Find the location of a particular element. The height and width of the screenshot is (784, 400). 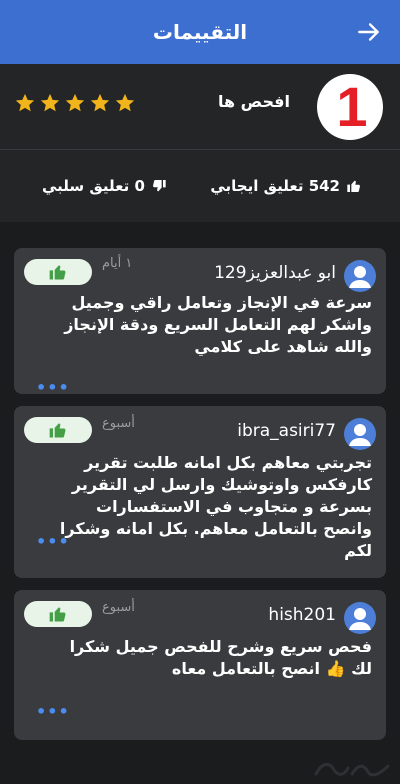

negative-count: 0 تعليق سلبي is located at coordinates (104, 186).